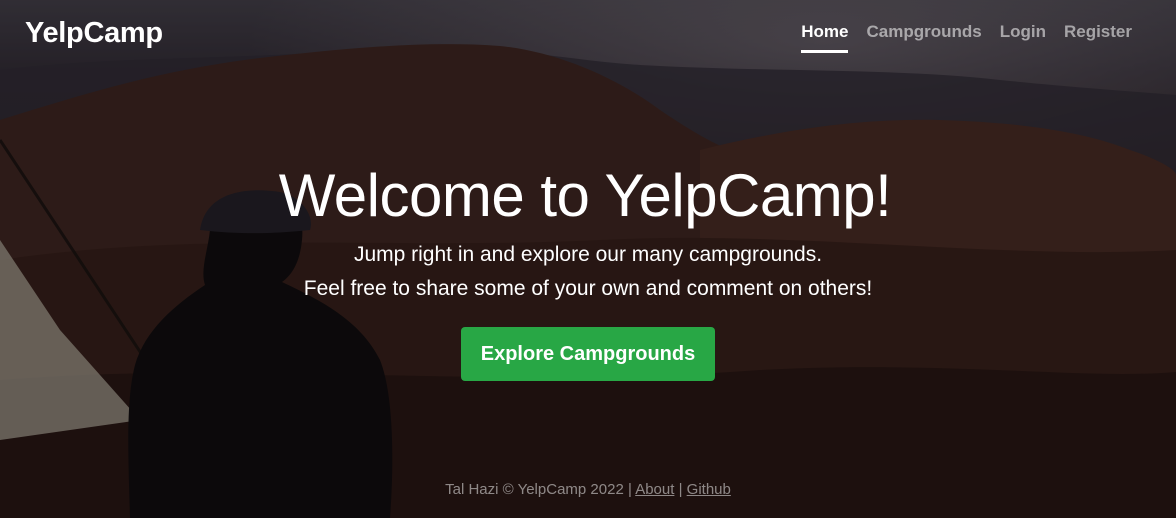  What do you see at coordinates (94, 33) in the screenshot?
I see `brand-logo: YelpCamp` at bounding box center [94, 33].